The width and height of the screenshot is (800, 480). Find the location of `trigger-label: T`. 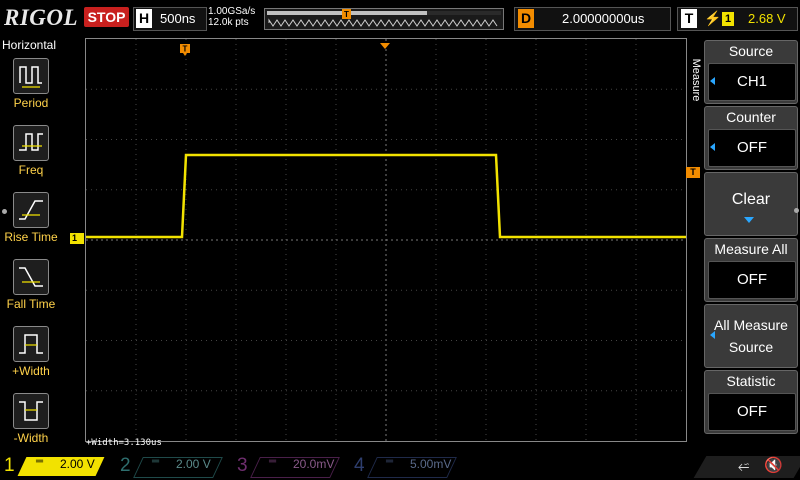

trigger-label: T is located at coordinates (689, 18).